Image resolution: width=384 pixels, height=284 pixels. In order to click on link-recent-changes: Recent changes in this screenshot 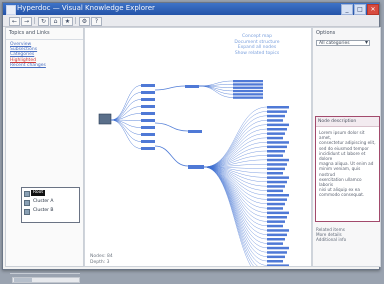, I will do `click(44, 65)`.